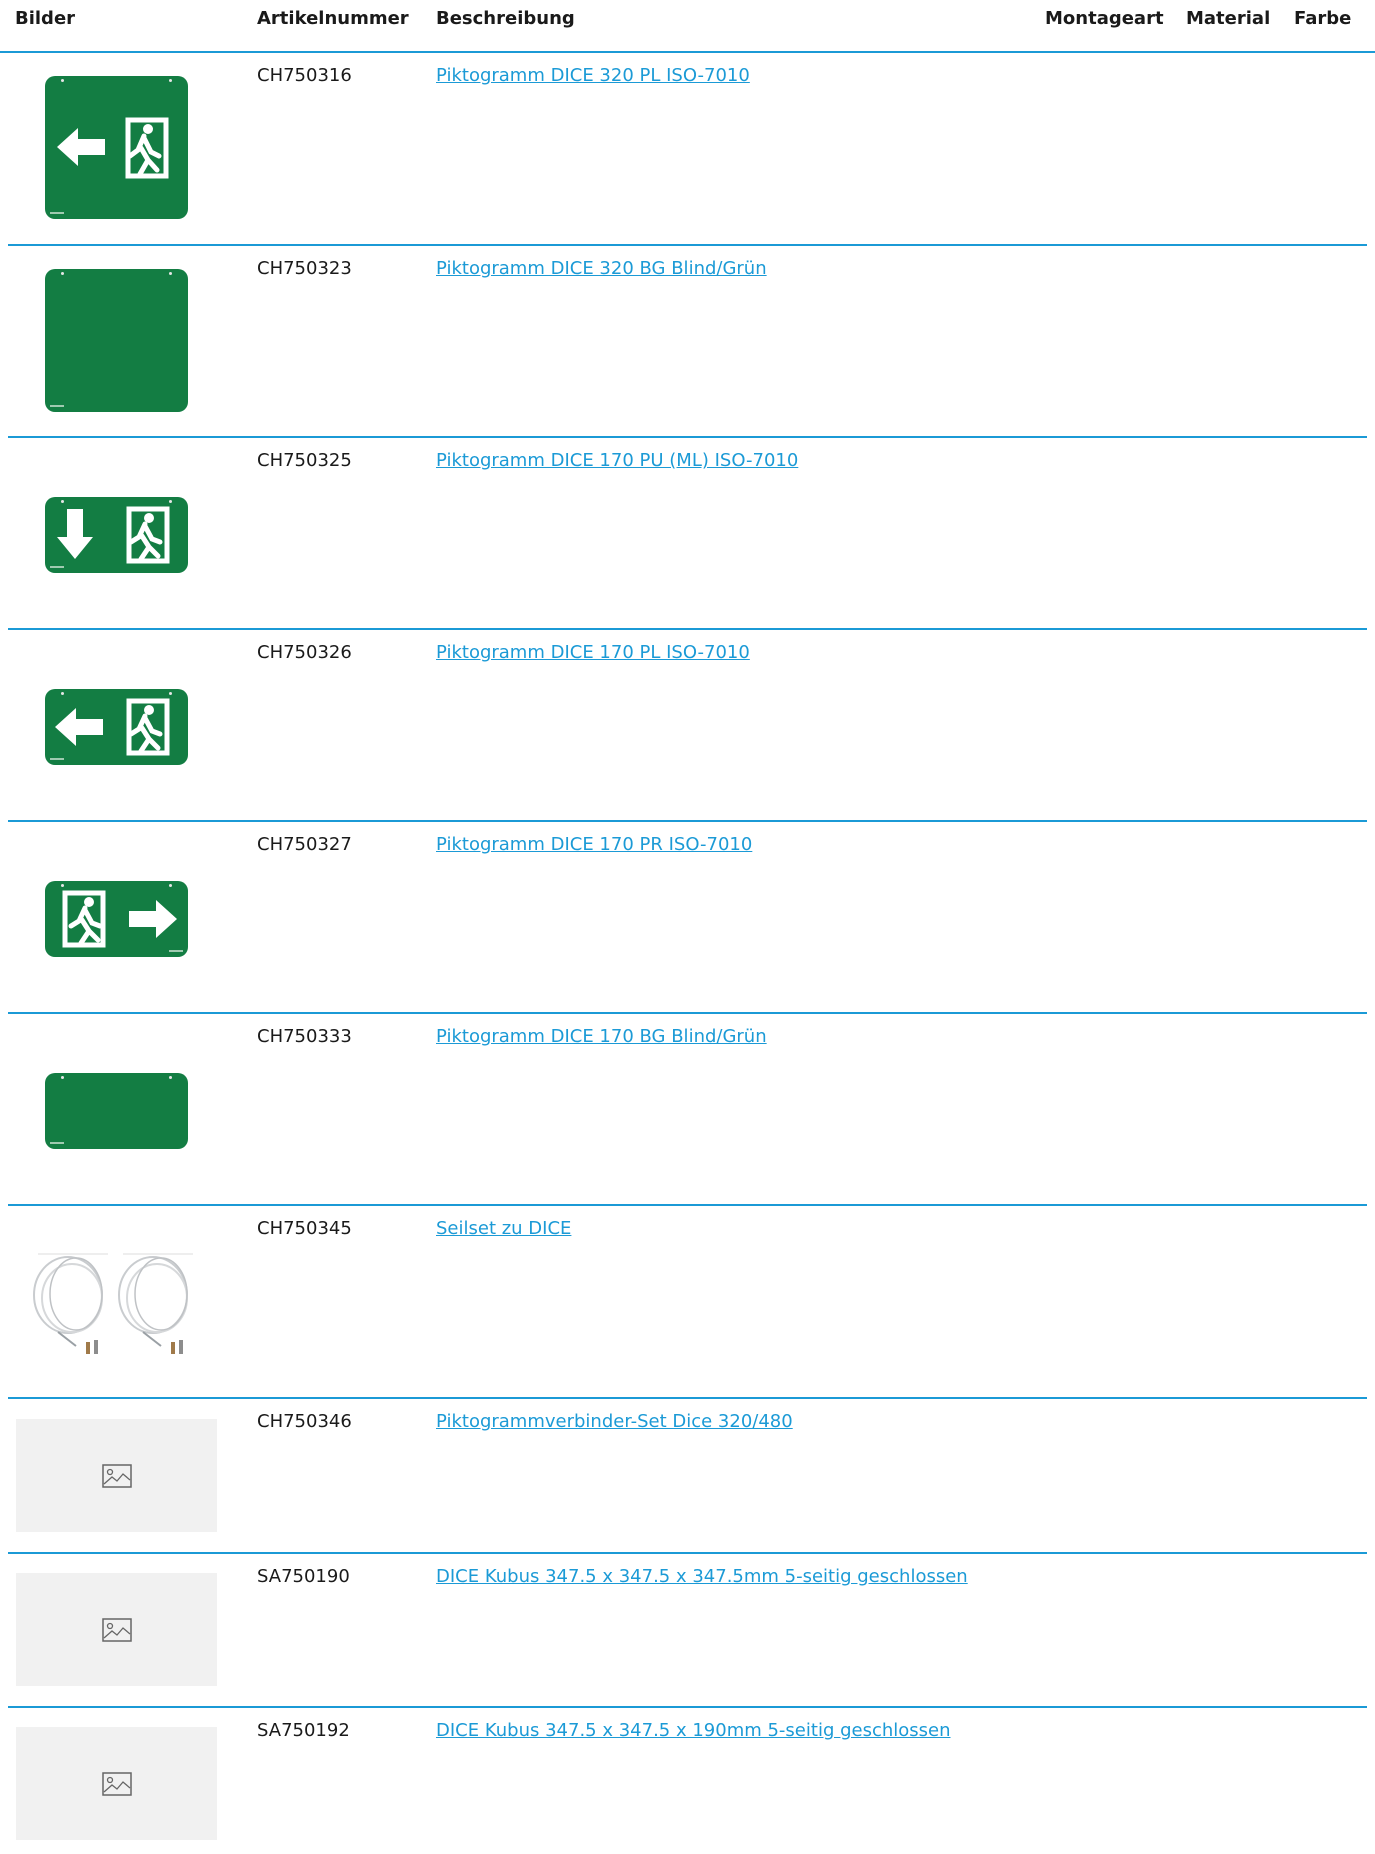  Describe the element at coordinates (304, 460) in the screenshot. I see `artikelnummer: CH750325` at that location.